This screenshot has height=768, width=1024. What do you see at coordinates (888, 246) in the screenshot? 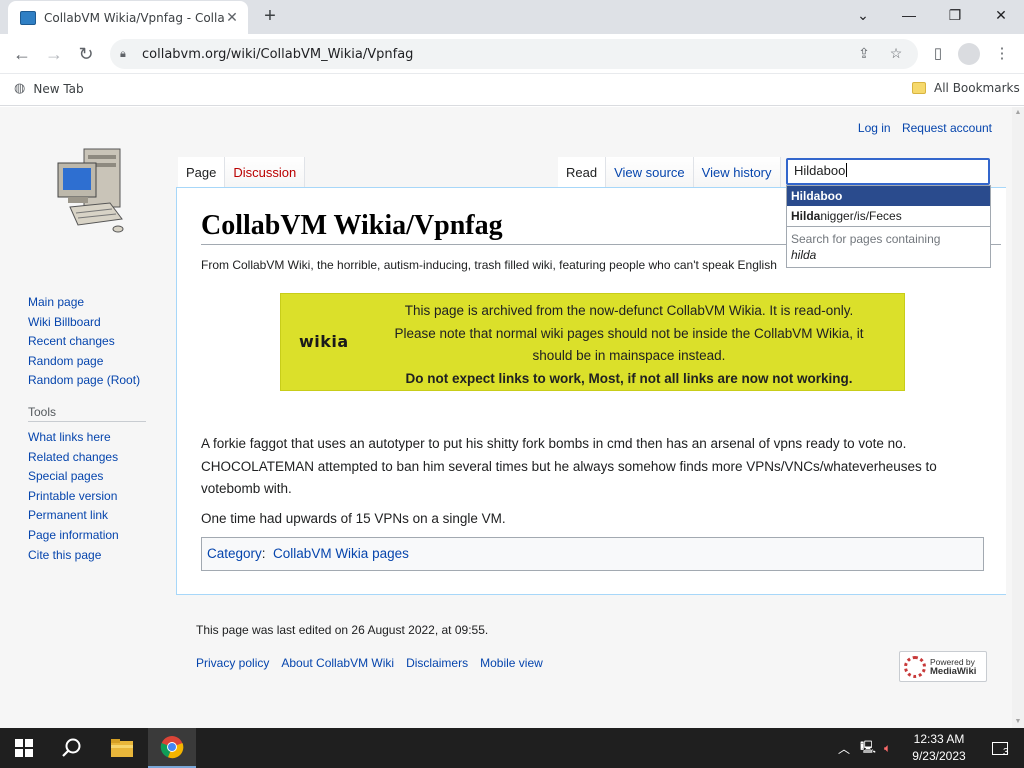
I see `fulltext-search-suggestion: Search for pages containing hilda` at bounding box center [888, 246].